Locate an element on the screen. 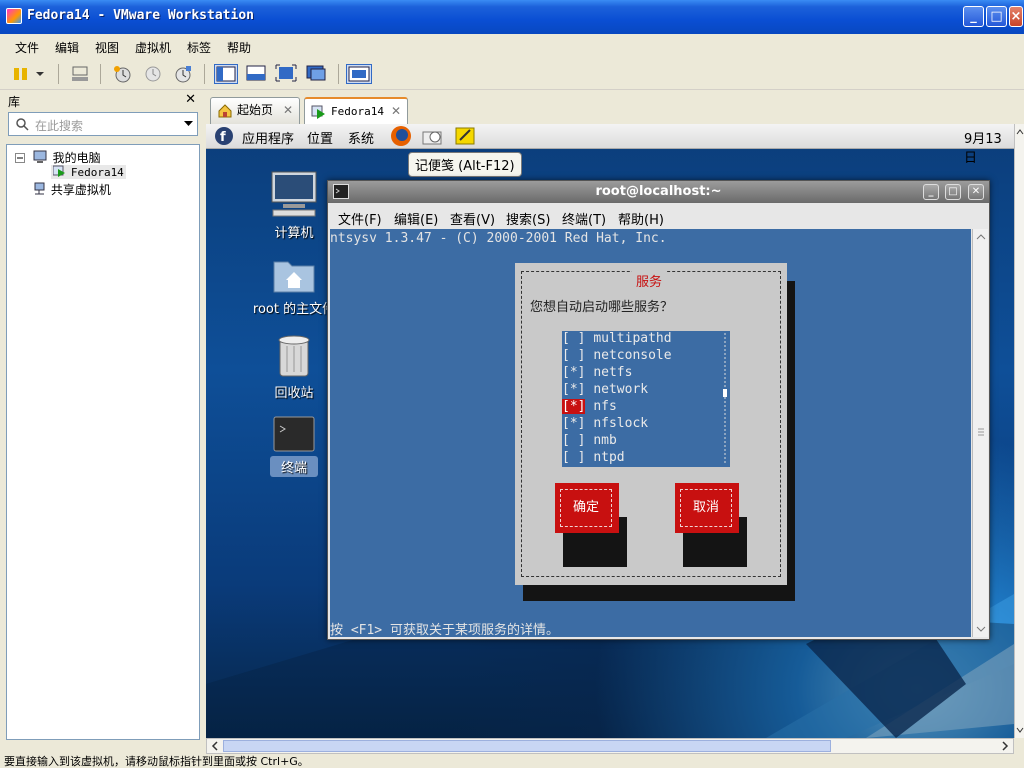  service-name: multipathd is located at coordinates (632, 338).